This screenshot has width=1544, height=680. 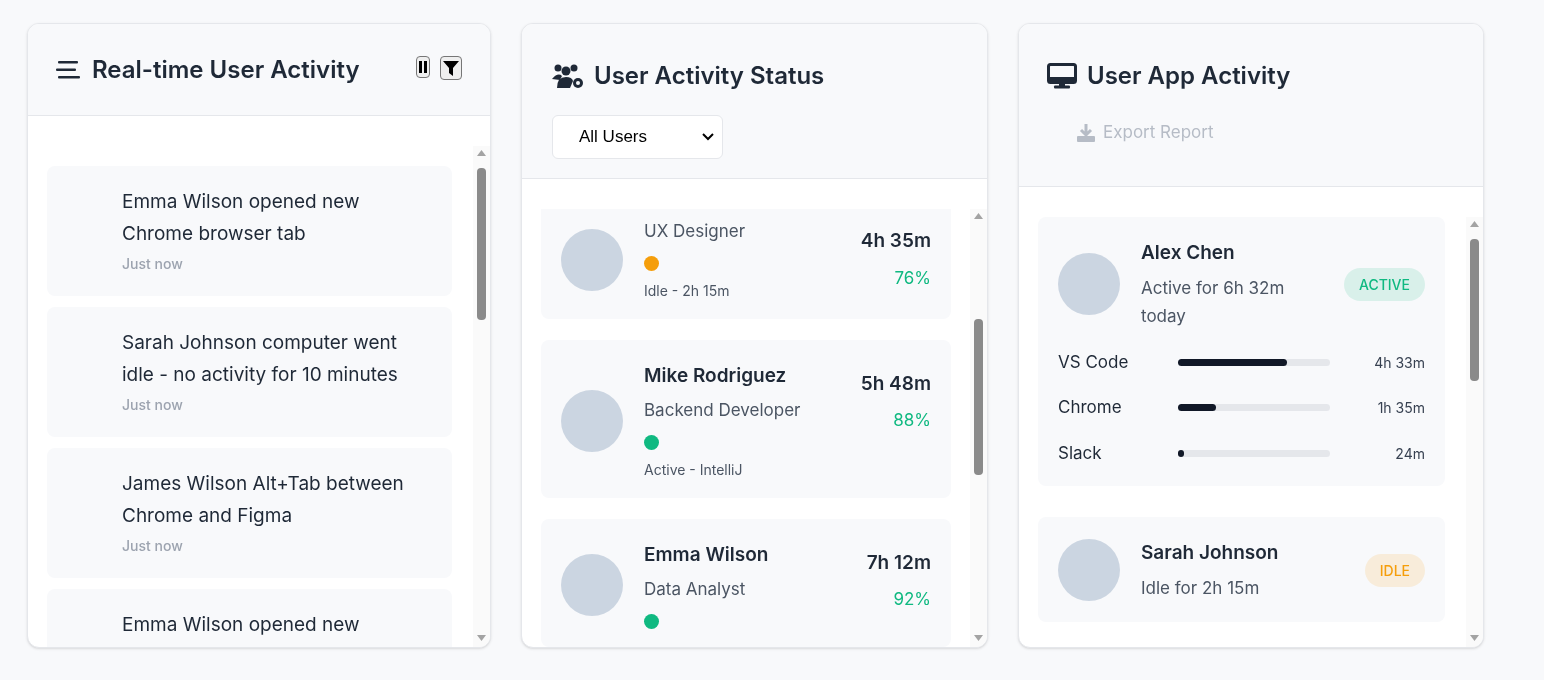 What do you see at coordinates (226, 69) in the screenshot?
I see `panel-title: Real-time User Activity` at bounding box center [226, 69].